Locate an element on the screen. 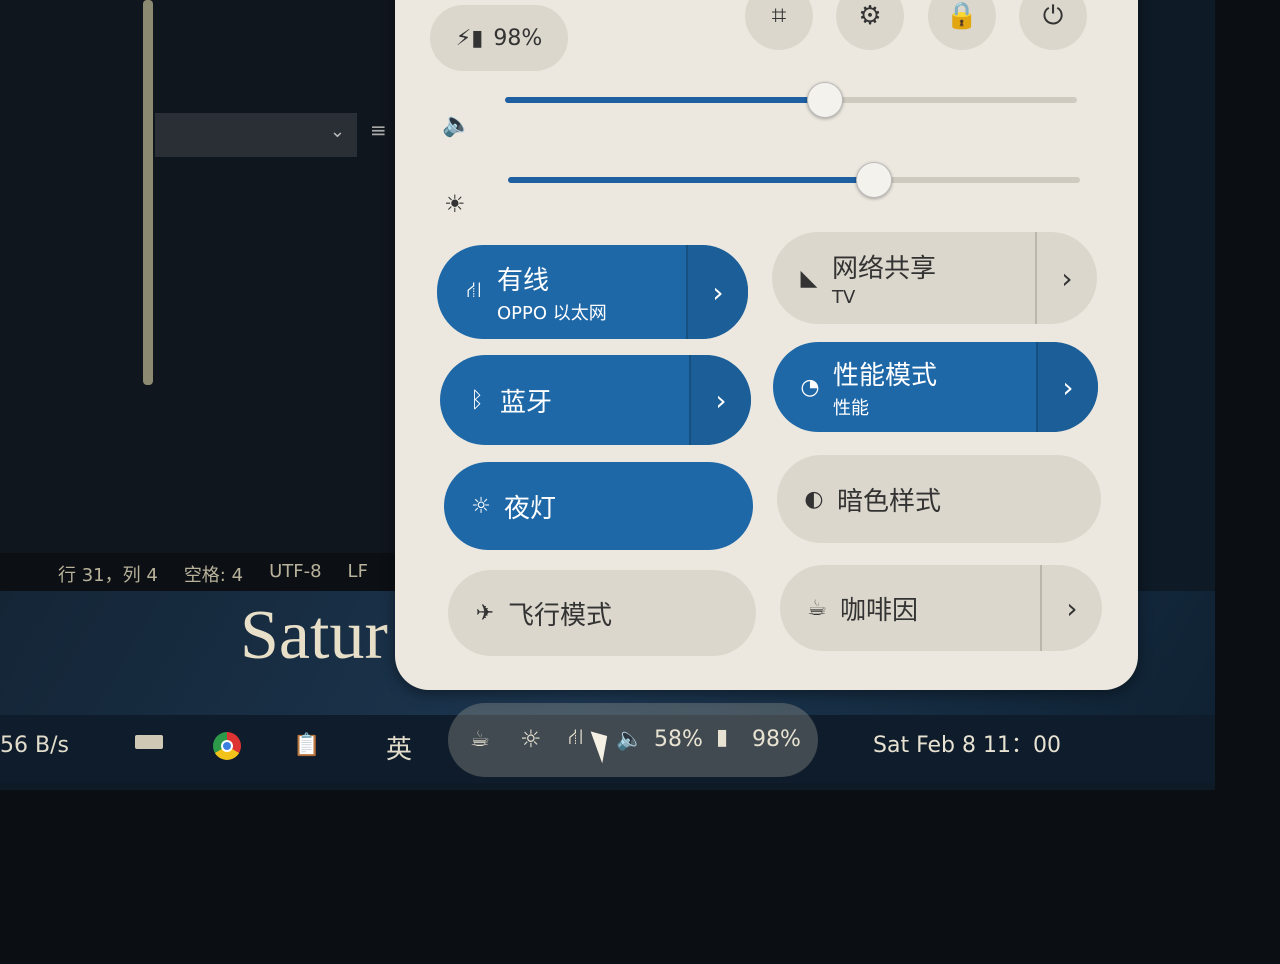 Image resolution: width=1280 pixels, height=964 pixels. editor-statusbar: 行 31，列 4 空格: 4 UTF-8 LF { is located at coordinates (215, 572).